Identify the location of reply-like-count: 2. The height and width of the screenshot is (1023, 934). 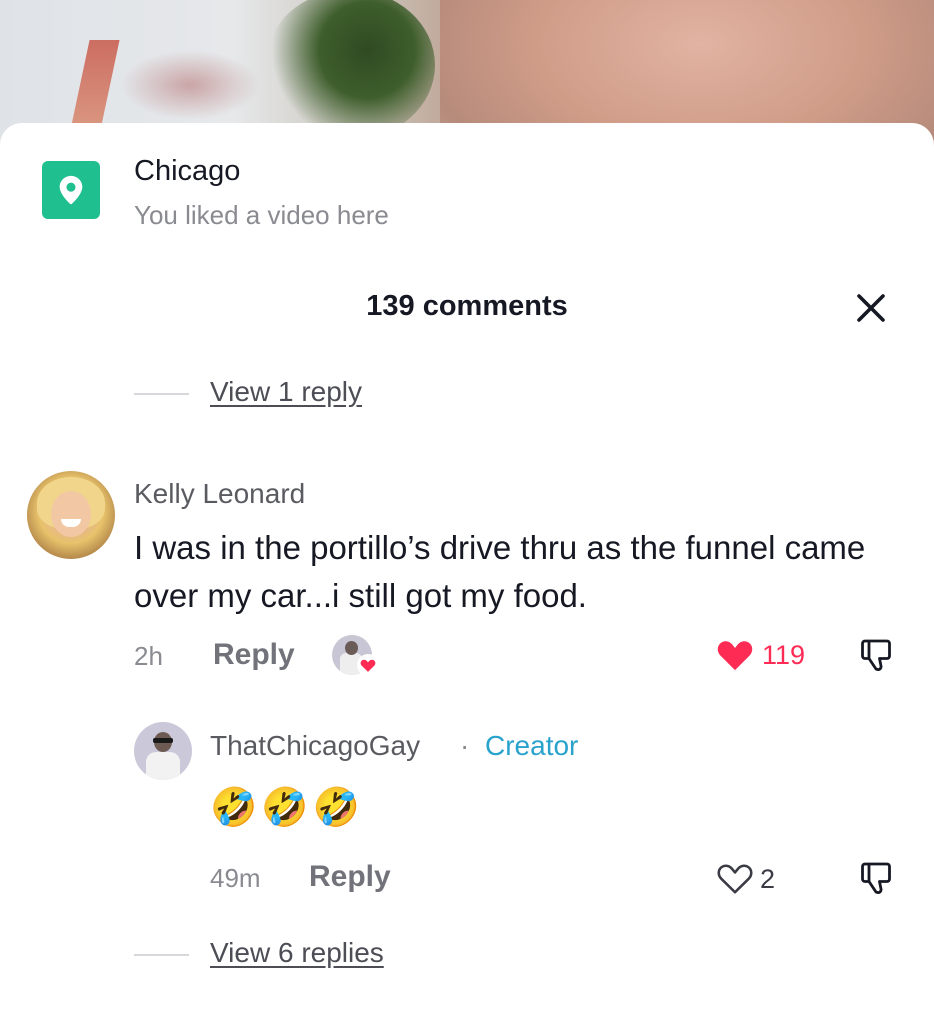
(768, 879).